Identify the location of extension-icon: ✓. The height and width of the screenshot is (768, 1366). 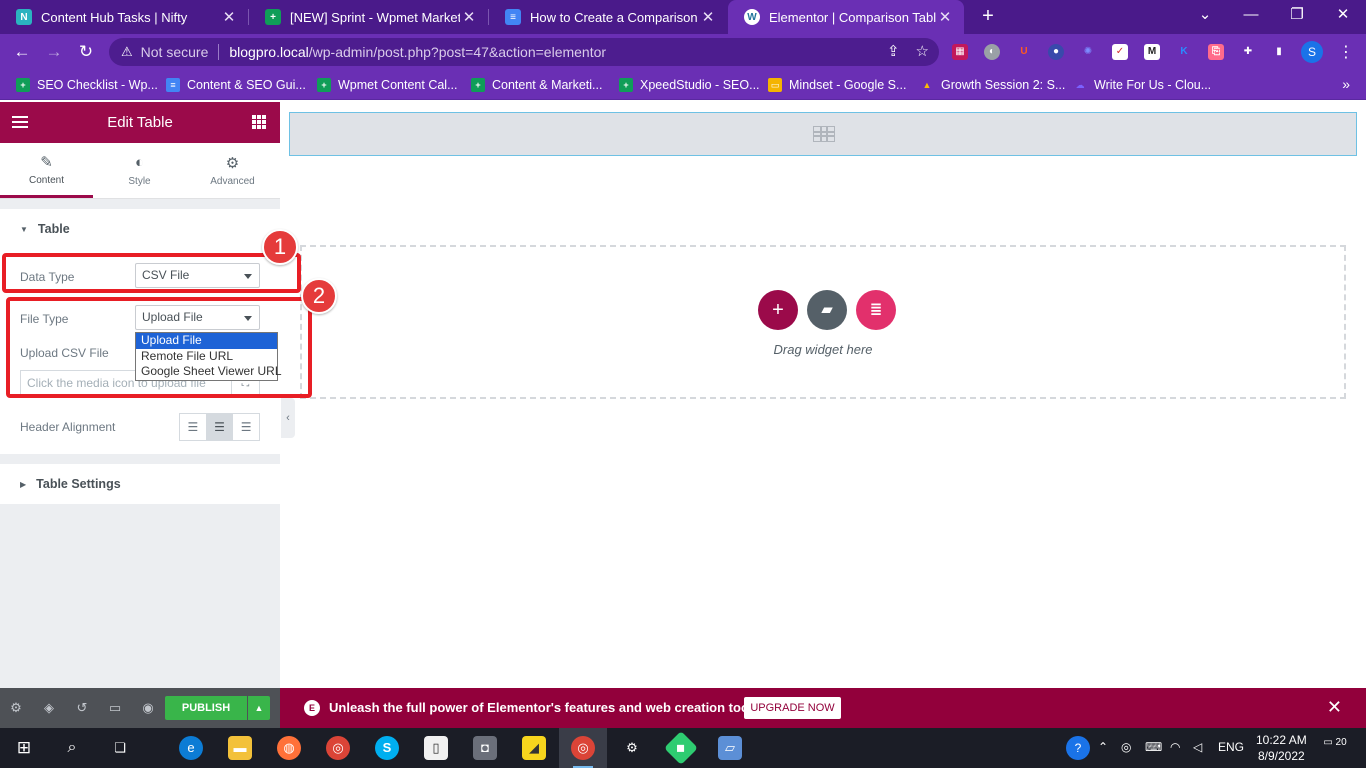
(1120, 52).